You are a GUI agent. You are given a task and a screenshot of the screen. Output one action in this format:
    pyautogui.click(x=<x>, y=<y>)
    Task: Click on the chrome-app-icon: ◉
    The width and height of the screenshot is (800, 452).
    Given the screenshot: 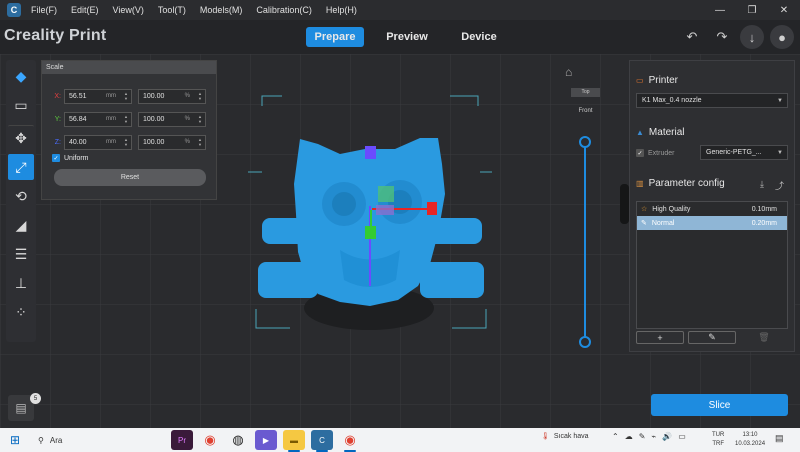 What is the action you would take?
    pyautogui.click(x=210, y=440)
    